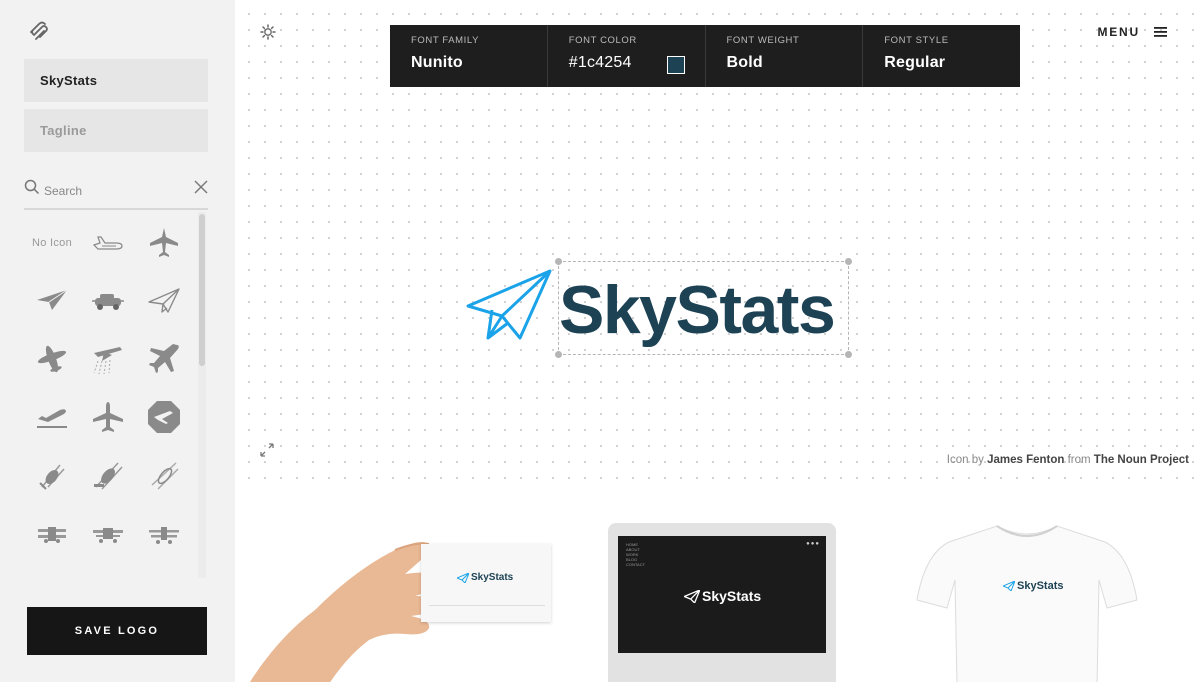  I want to click on car-plane-icon, so click(108, 301).